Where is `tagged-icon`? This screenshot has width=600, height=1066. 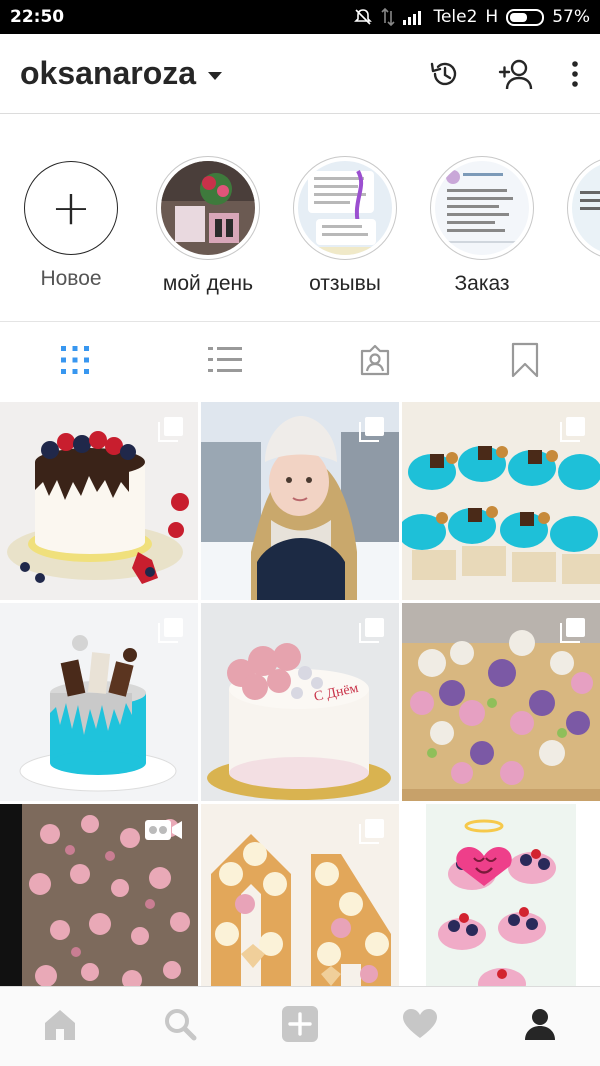 tagged-icon is located at coordinates (375, 362).